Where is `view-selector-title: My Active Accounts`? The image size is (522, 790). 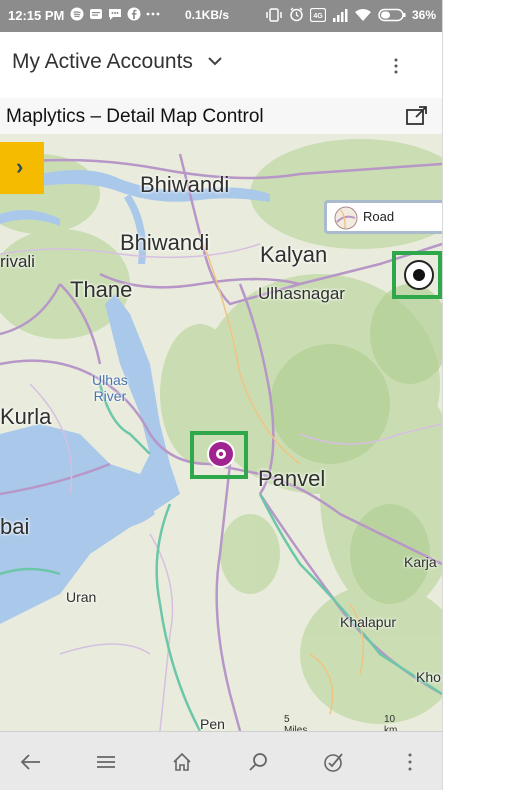
view-selector-title: My Active Accounts is located at coordinates (102, 62).